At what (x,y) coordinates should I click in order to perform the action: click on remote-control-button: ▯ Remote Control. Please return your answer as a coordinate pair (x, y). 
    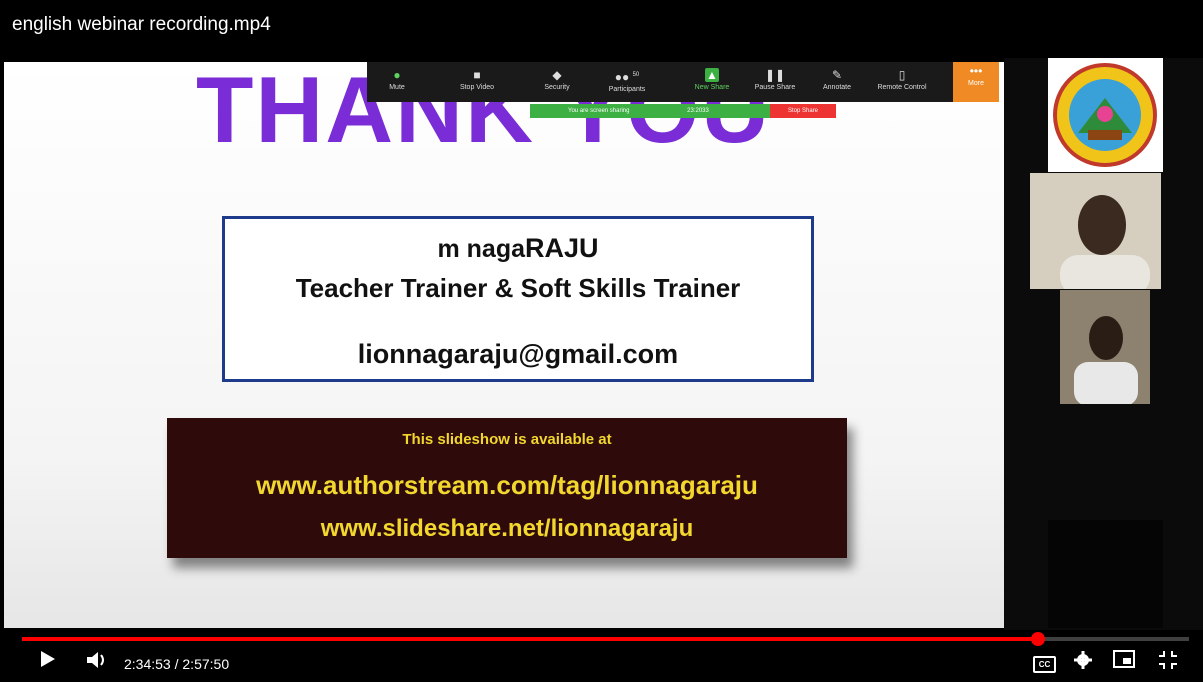
    Looking at the image, I should click on (902, 79).